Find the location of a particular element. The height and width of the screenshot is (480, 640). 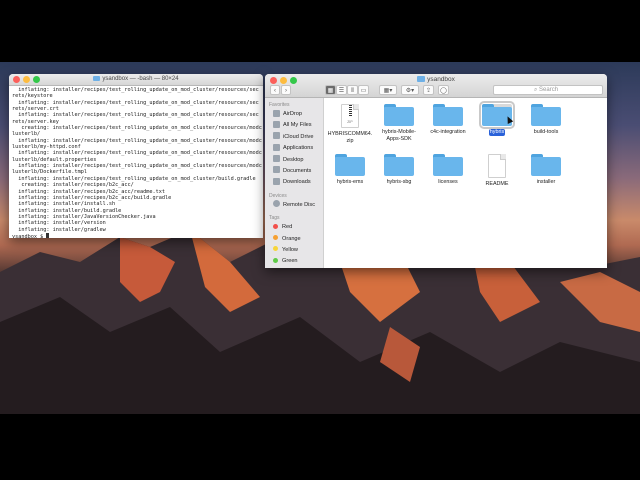

all-files-icon is located at coordinates (276, 124).